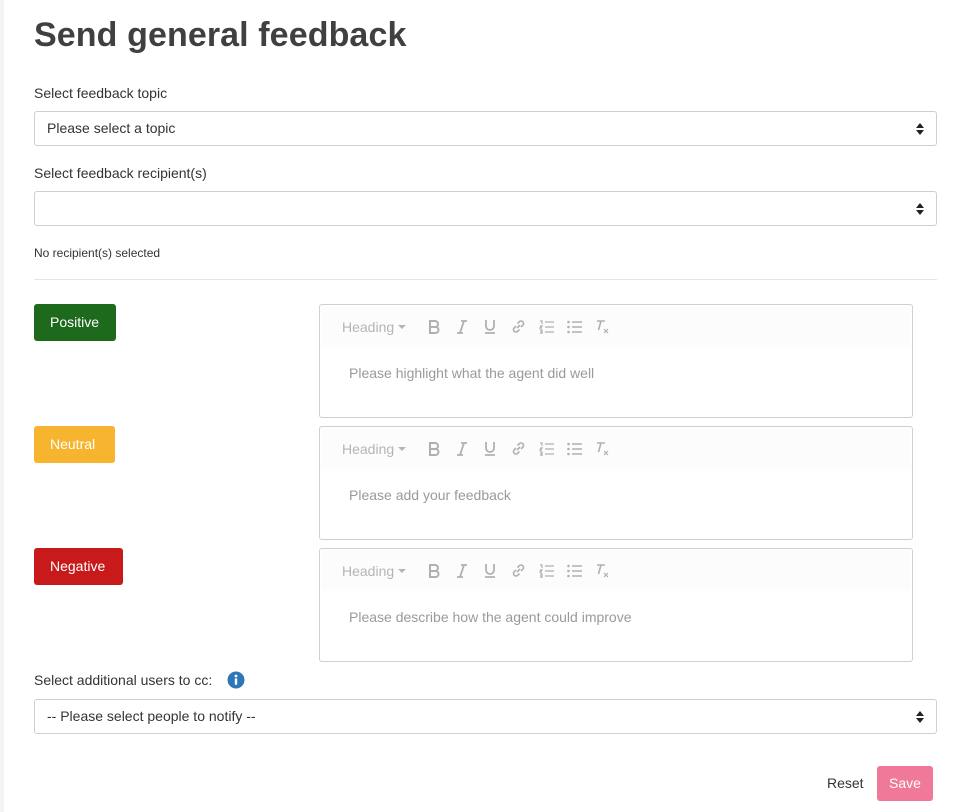  Describe the element at coordinates (472, 373) in the screenshot. I see `positive-editor-placeholder: Please highlight what the agent did well` at that location.